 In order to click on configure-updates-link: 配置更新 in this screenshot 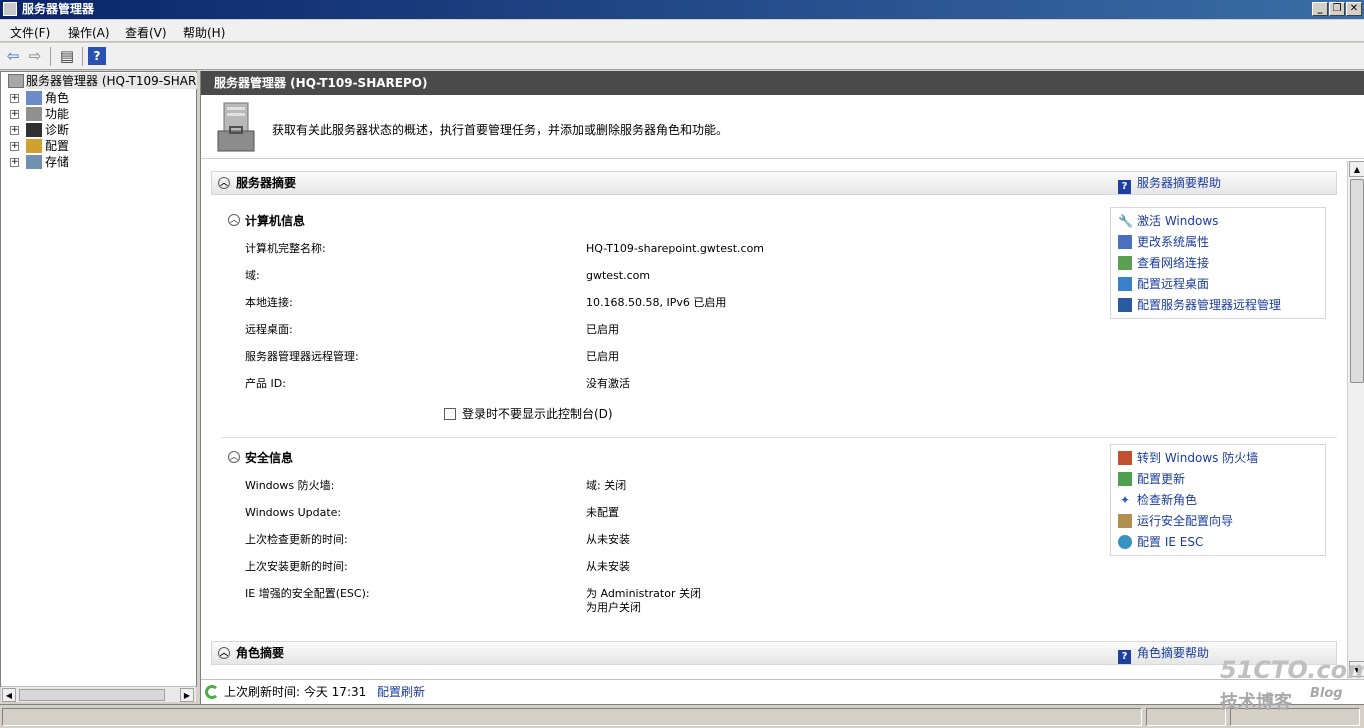, I will do `click(1161, 479)`.